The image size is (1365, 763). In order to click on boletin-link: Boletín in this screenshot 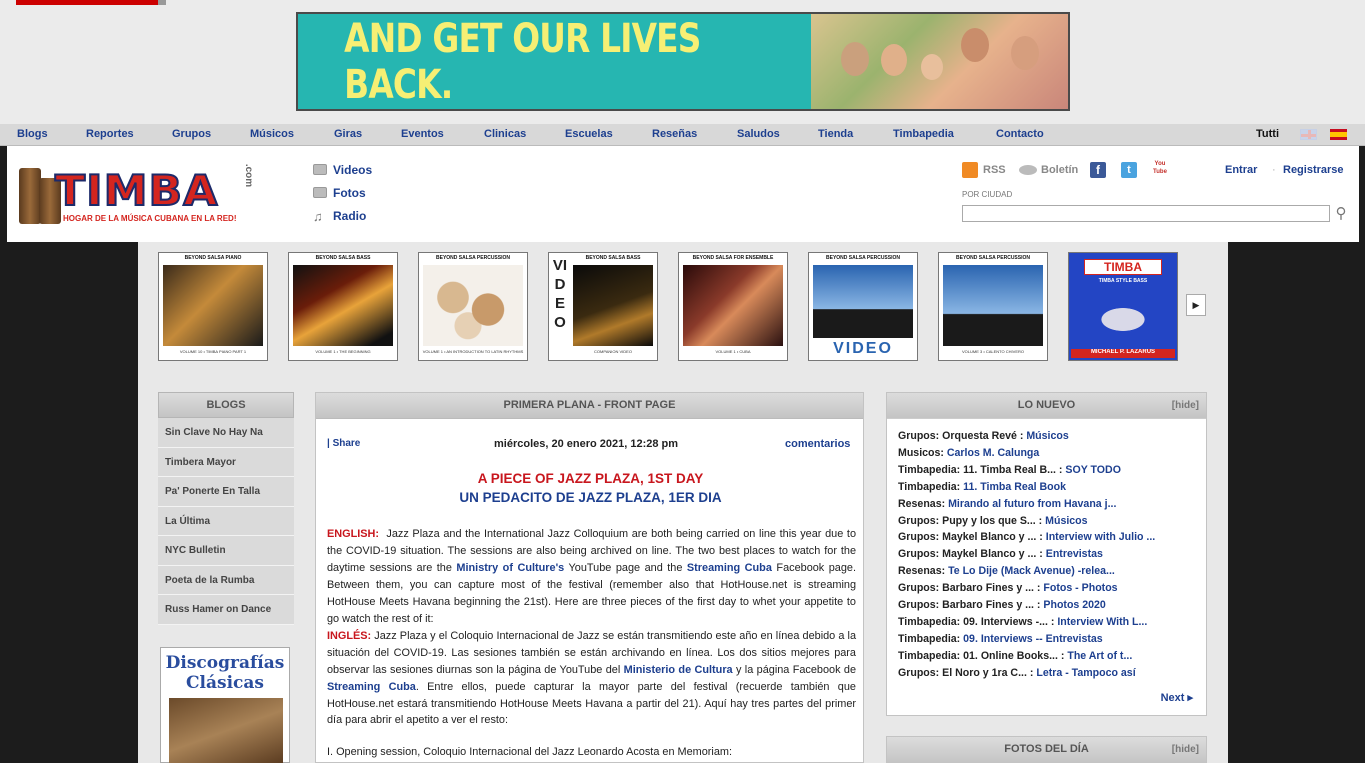, I will do `click(1059, 170)`.